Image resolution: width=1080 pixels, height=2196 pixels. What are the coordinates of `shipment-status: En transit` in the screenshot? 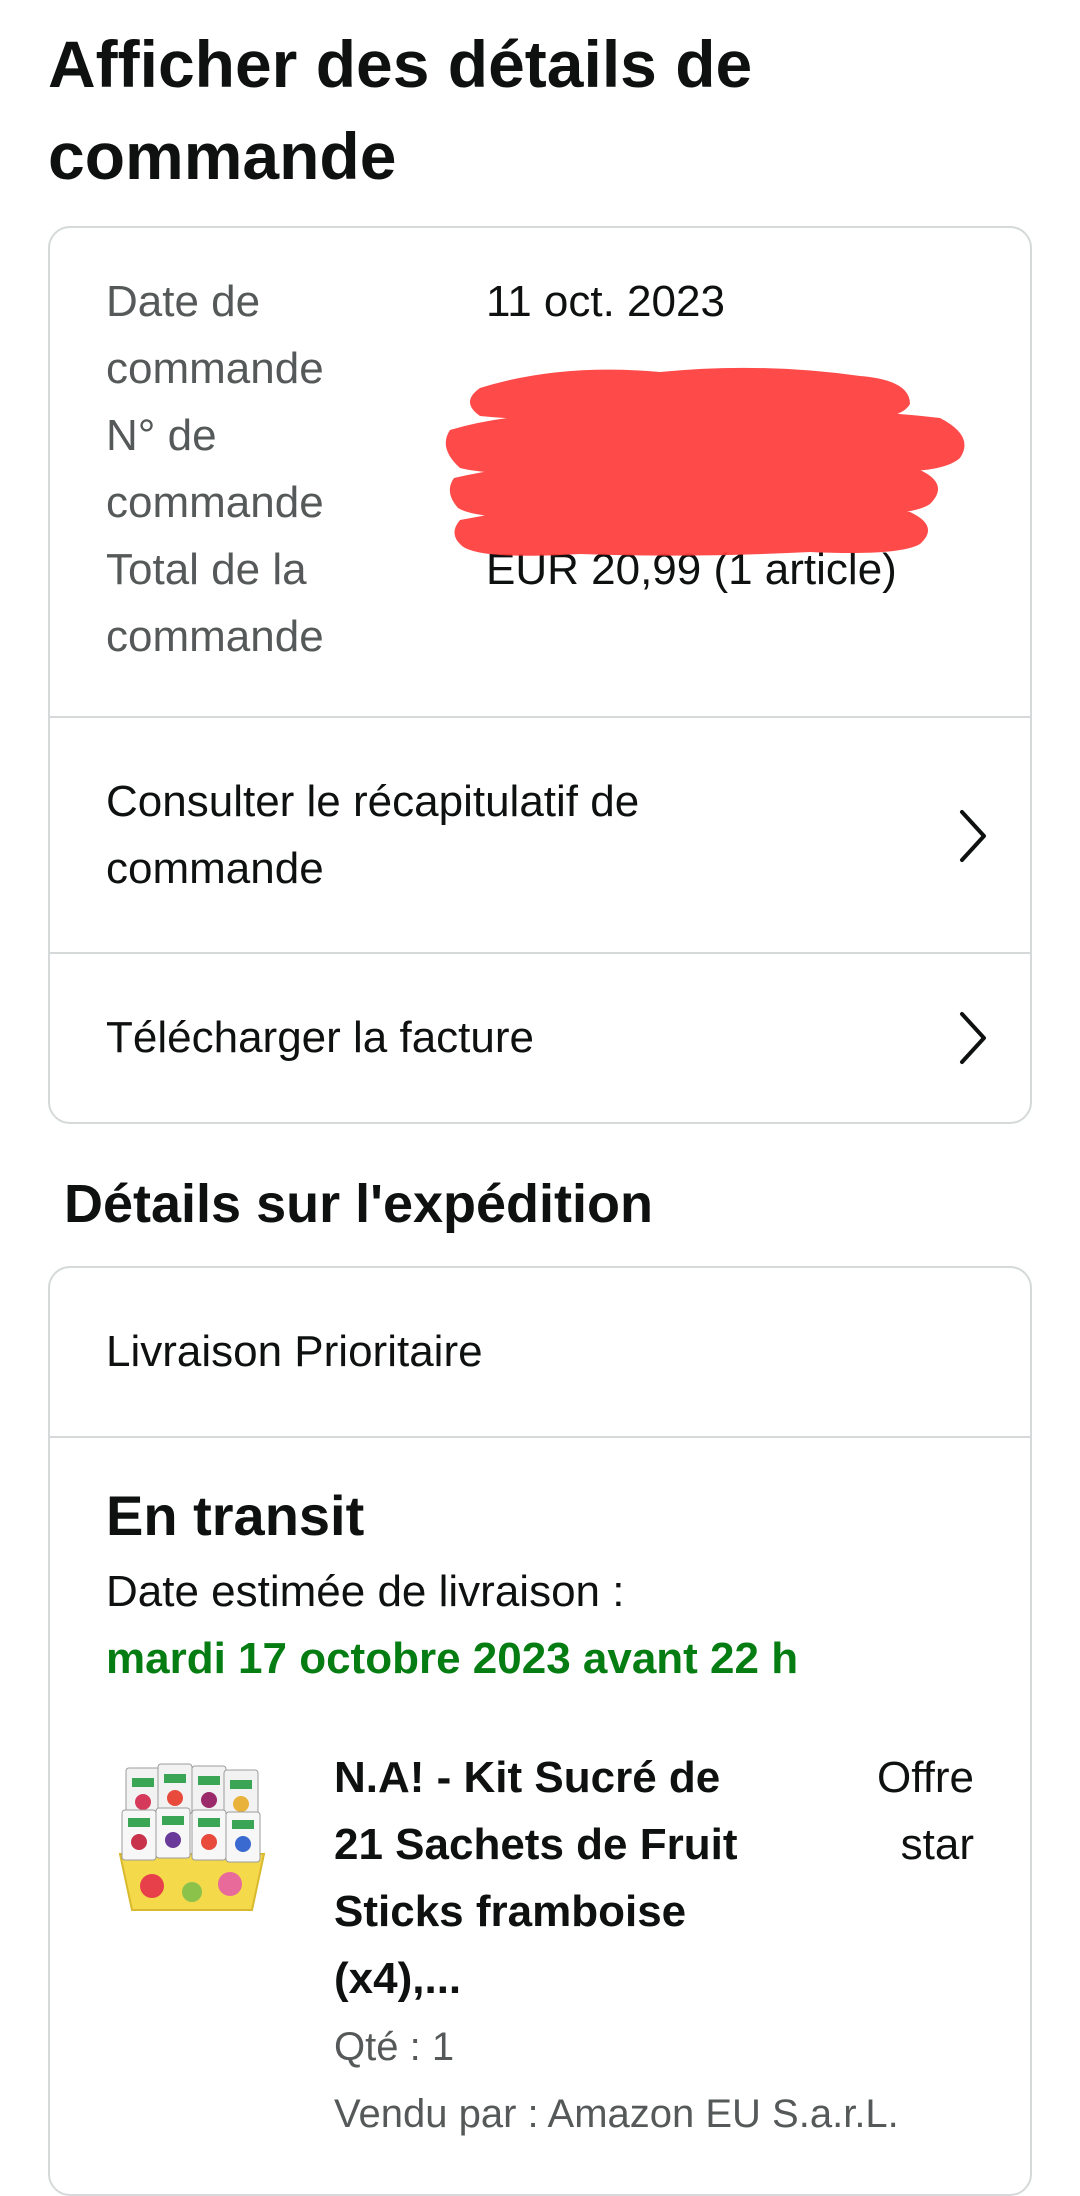 It's located at (235, 1515).